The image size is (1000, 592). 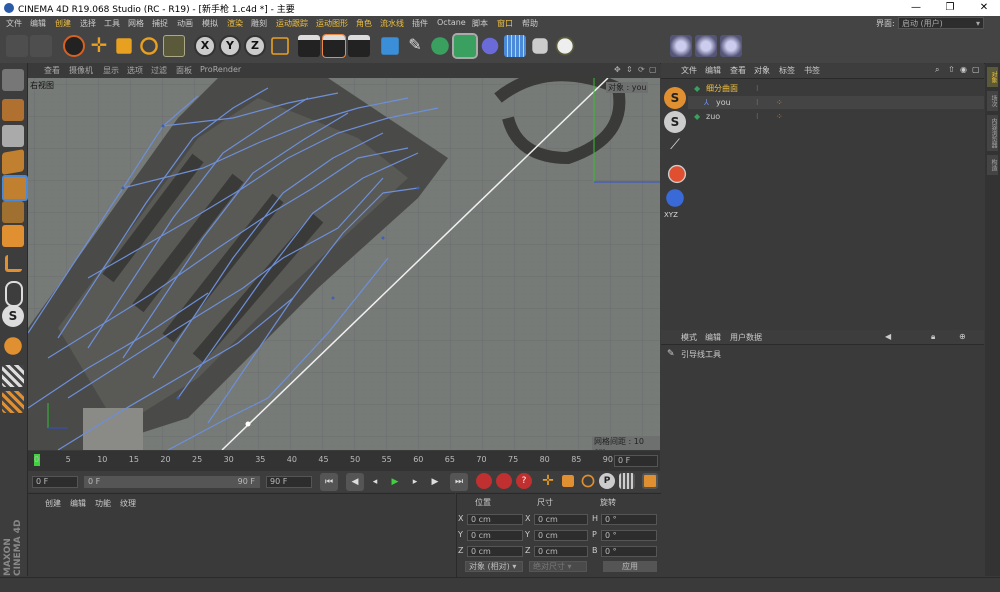 What do you see at coordinates (916, 8) in the screenshot?
I see `minimize-button: —` at bounding box center [916, 8].